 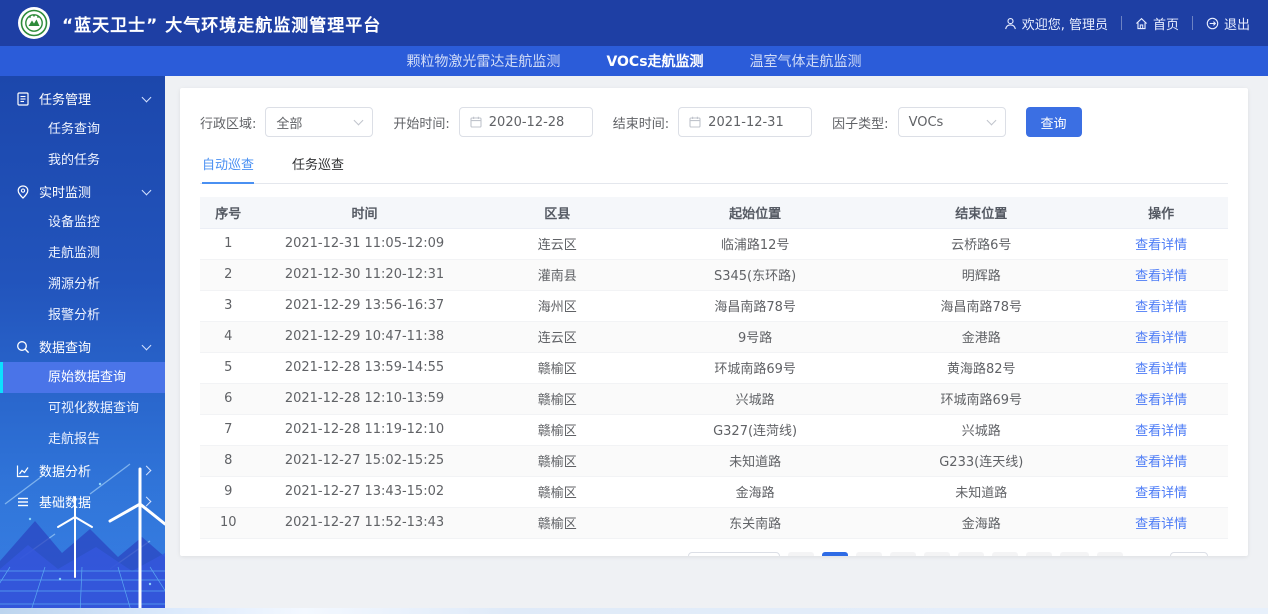 I want to click on sidebar-group-任务管理: 任务管理, so click(x=82, y=98).